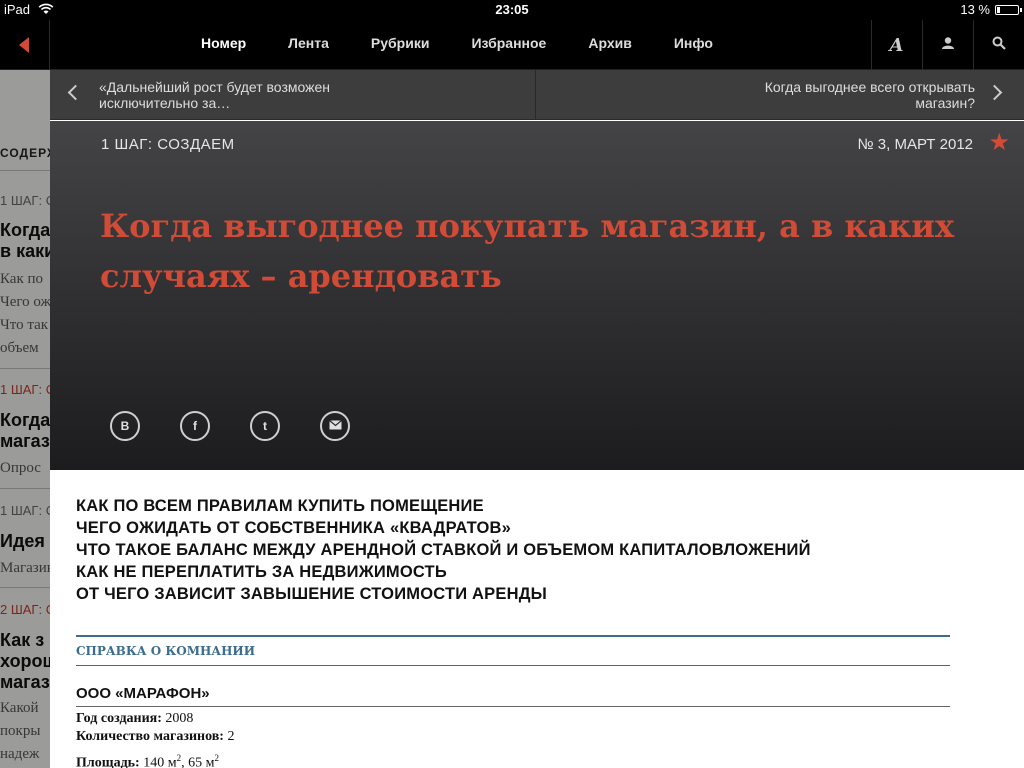 The width and height of the screenshot is (1024, 768). I want to click on share-buttons: B f t, so click(250, 426).